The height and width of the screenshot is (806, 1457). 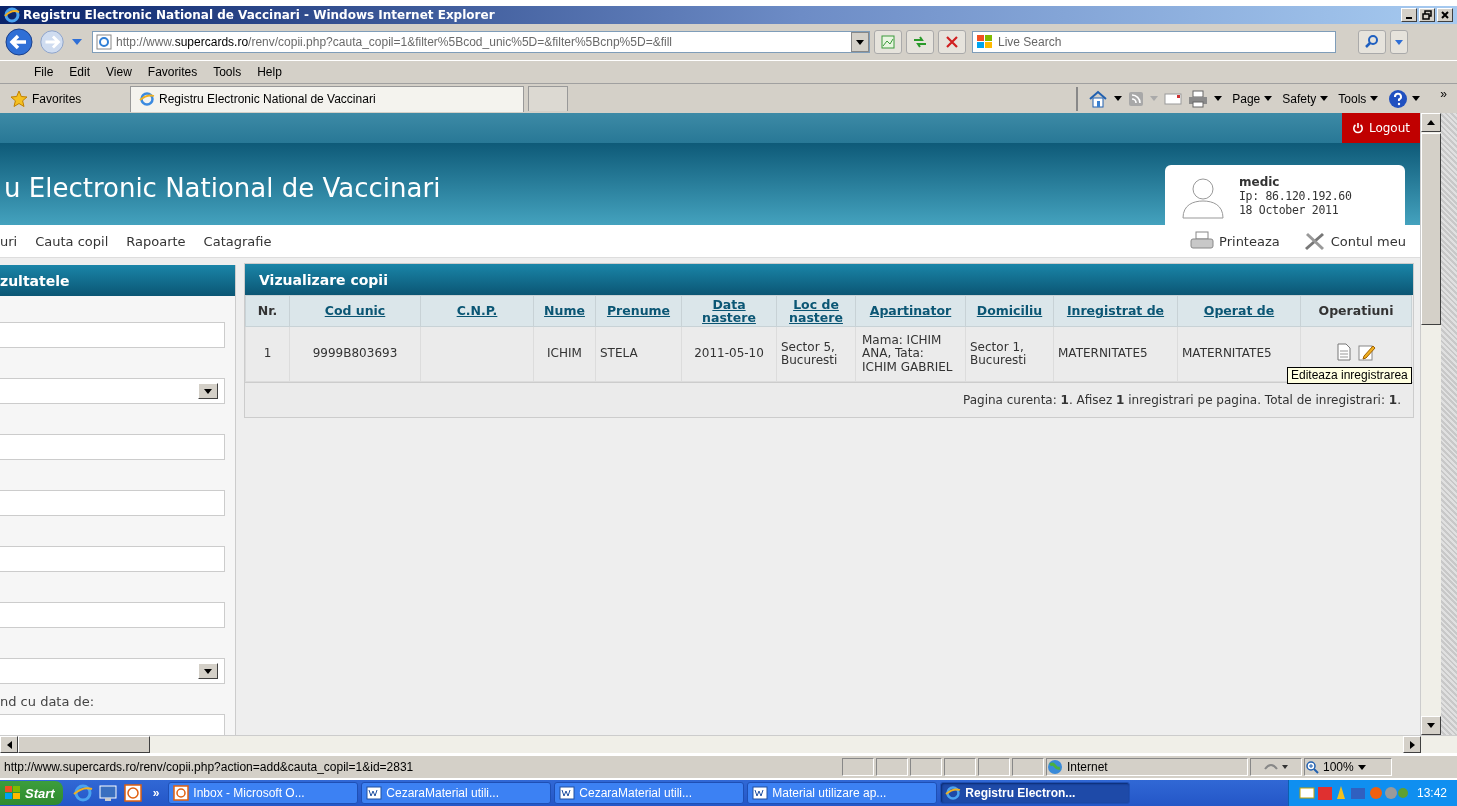 What do you see at coordinates (1136, 98) in the screenshot?
I see `feed-icon` at bounding box center [1136, 98].